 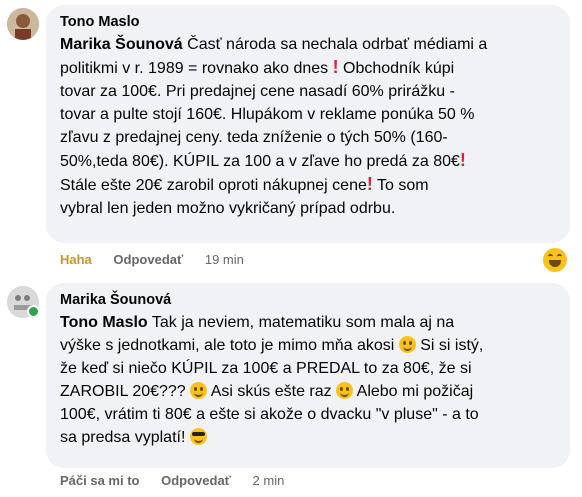 What do you see at coordinates (125, 437) in the screenshot?
I see `text-segment: sa predsa vyplatí!` at bounding box center [125, 437].